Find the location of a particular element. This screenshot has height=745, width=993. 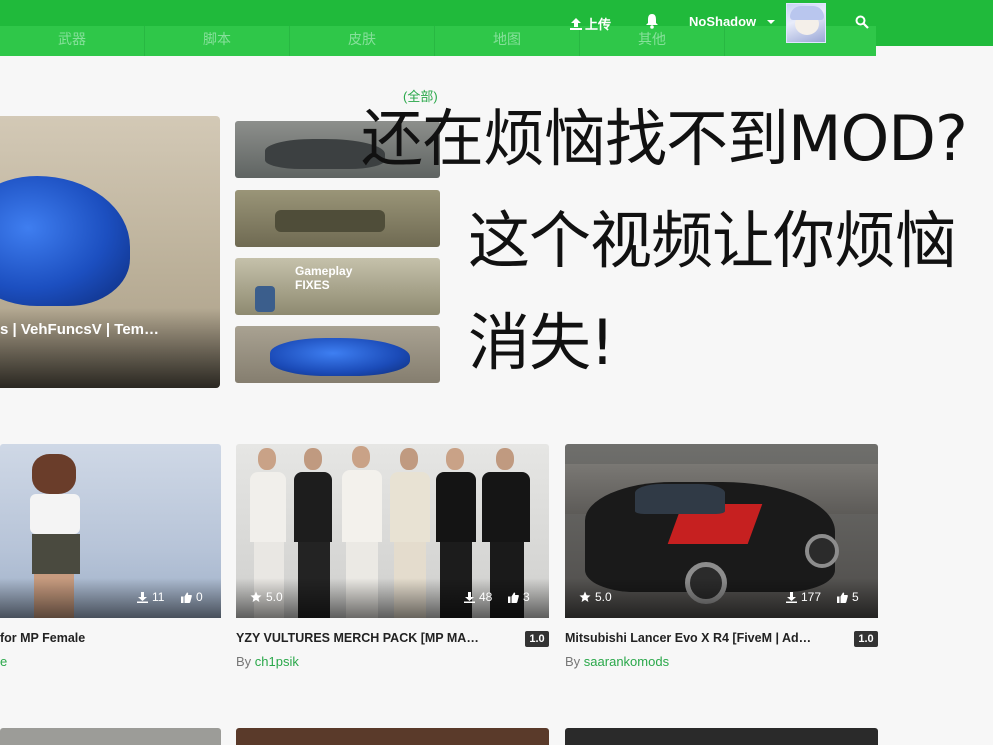

like-count: 3 is located at coordinates (519, 597).